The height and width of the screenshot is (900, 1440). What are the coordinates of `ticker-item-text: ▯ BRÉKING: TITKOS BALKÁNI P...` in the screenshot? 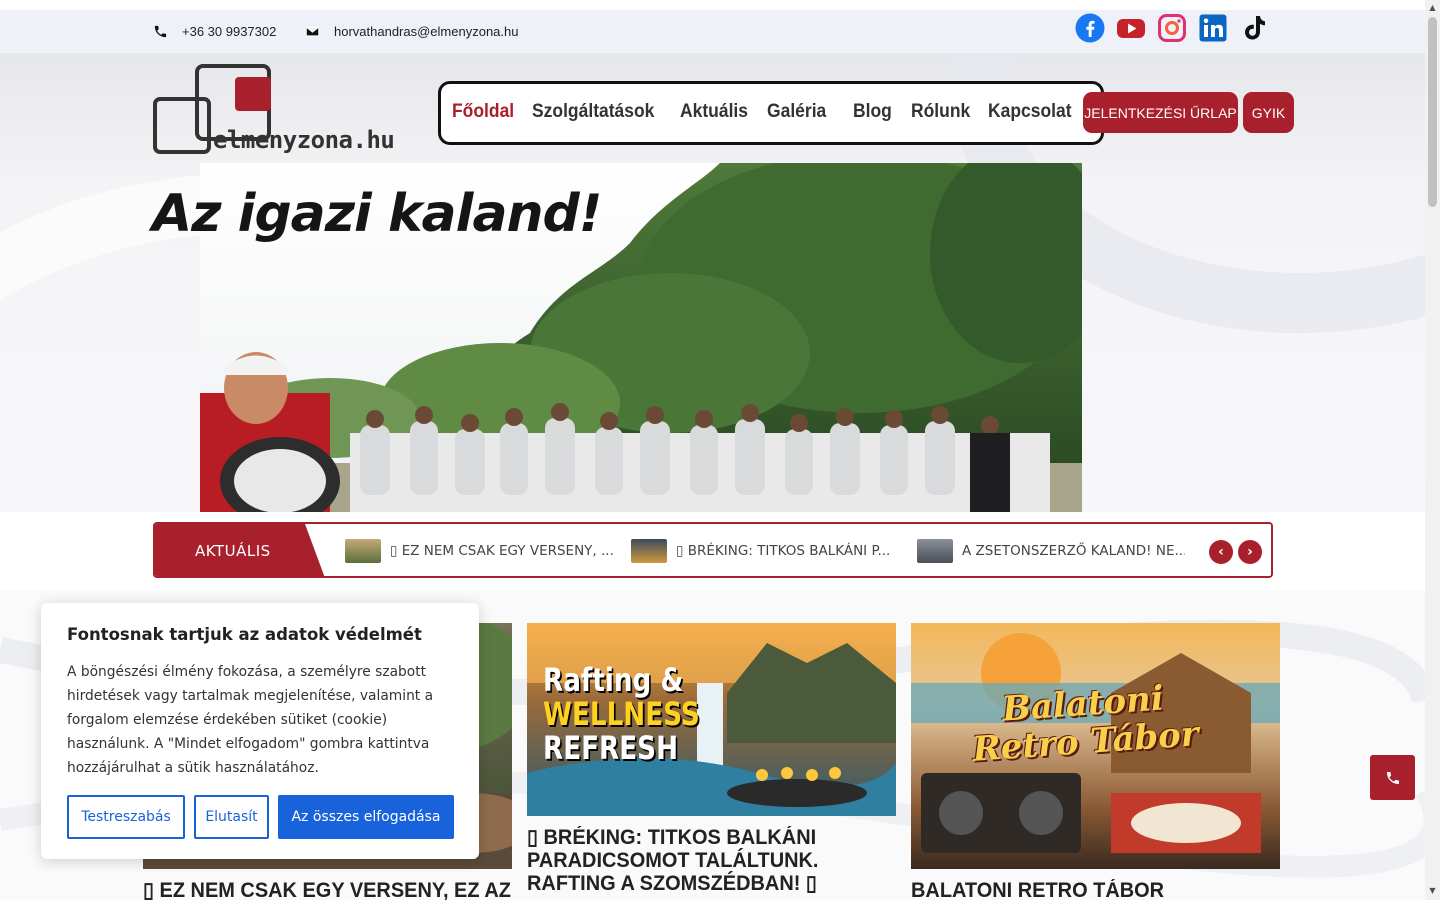 It's located at (783, 551).